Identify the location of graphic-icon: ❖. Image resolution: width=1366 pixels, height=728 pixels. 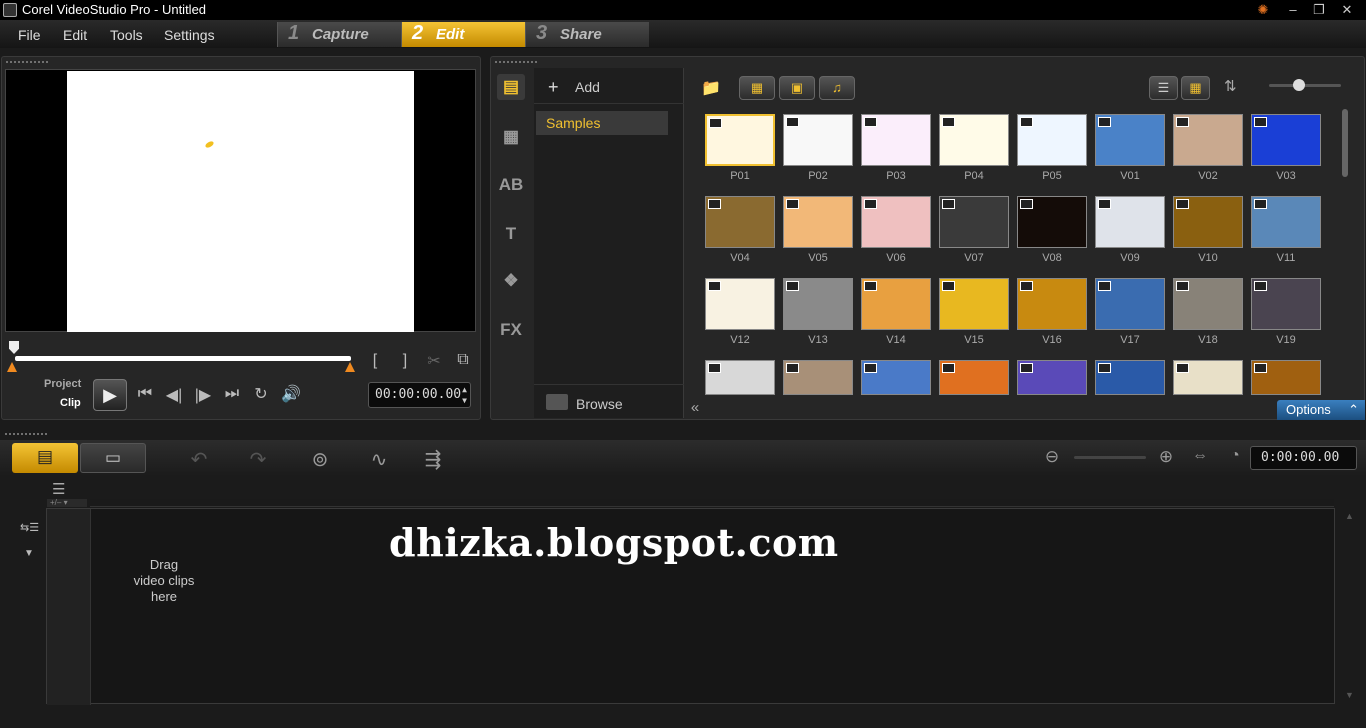
(511, 281).